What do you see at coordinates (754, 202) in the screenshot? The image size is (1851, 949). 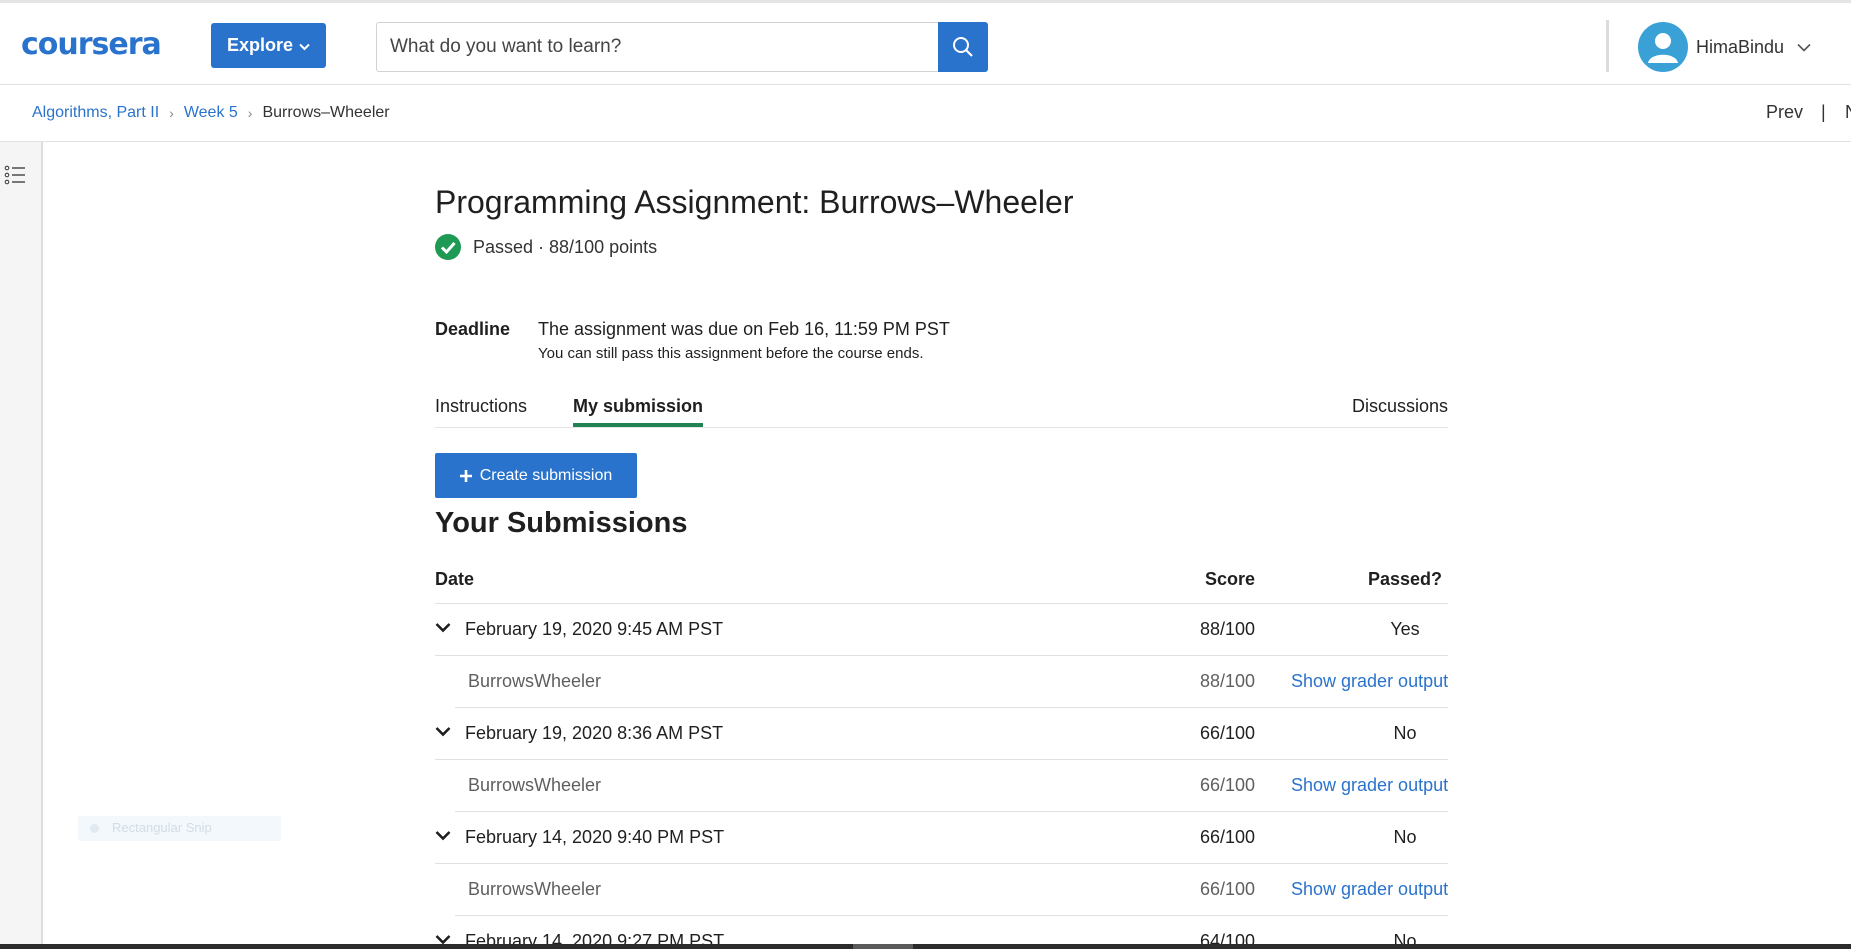 I see `page-title: Programming Assignment: Burrows–Wheeler` at bounding box center [754, 202].